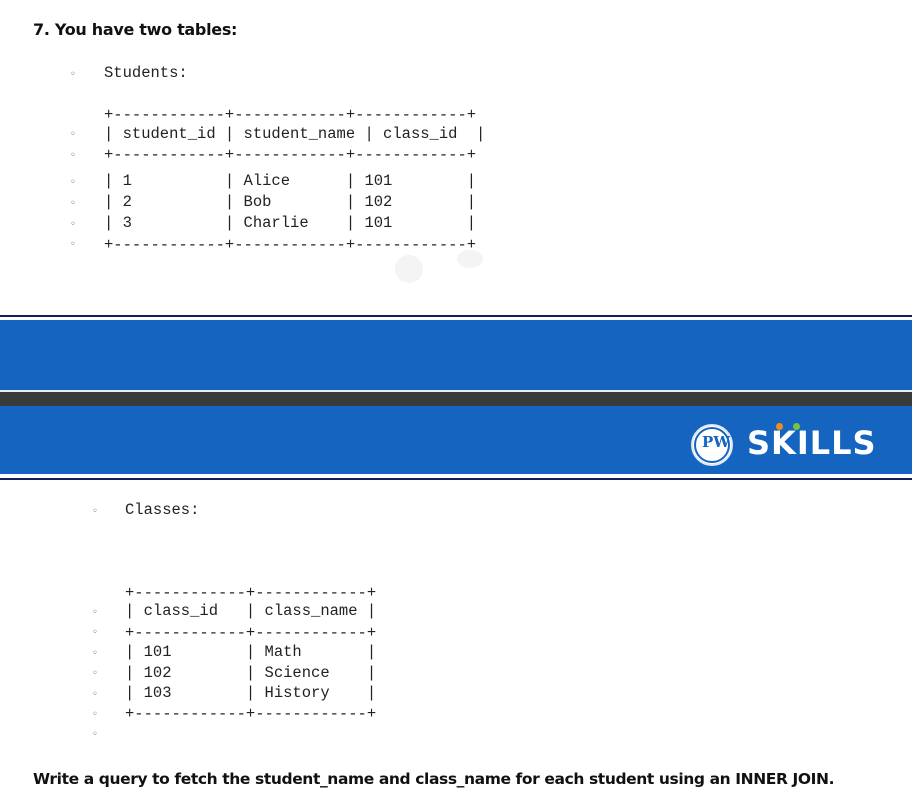 This screenshot has width=912, height=797. Describe the element at coordinates (456, 399) in the screenshot. I see `banner-dark-strip` at that location.